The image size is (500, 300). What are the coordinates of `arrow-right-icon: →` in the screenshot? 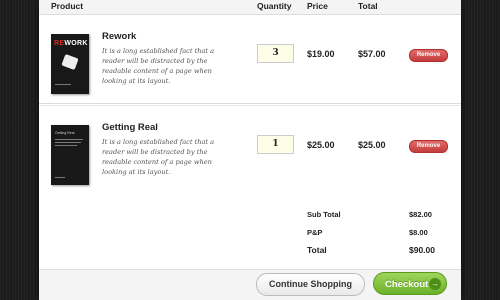 It's located at (435, 284).